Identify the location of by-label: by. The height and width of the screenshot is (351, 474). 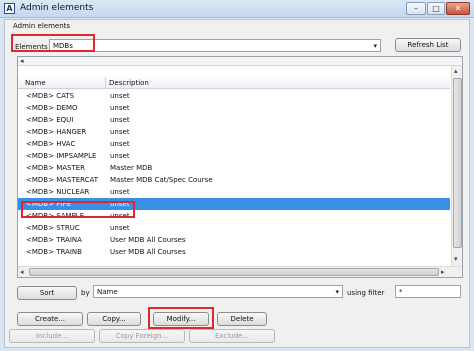
(85, 293).